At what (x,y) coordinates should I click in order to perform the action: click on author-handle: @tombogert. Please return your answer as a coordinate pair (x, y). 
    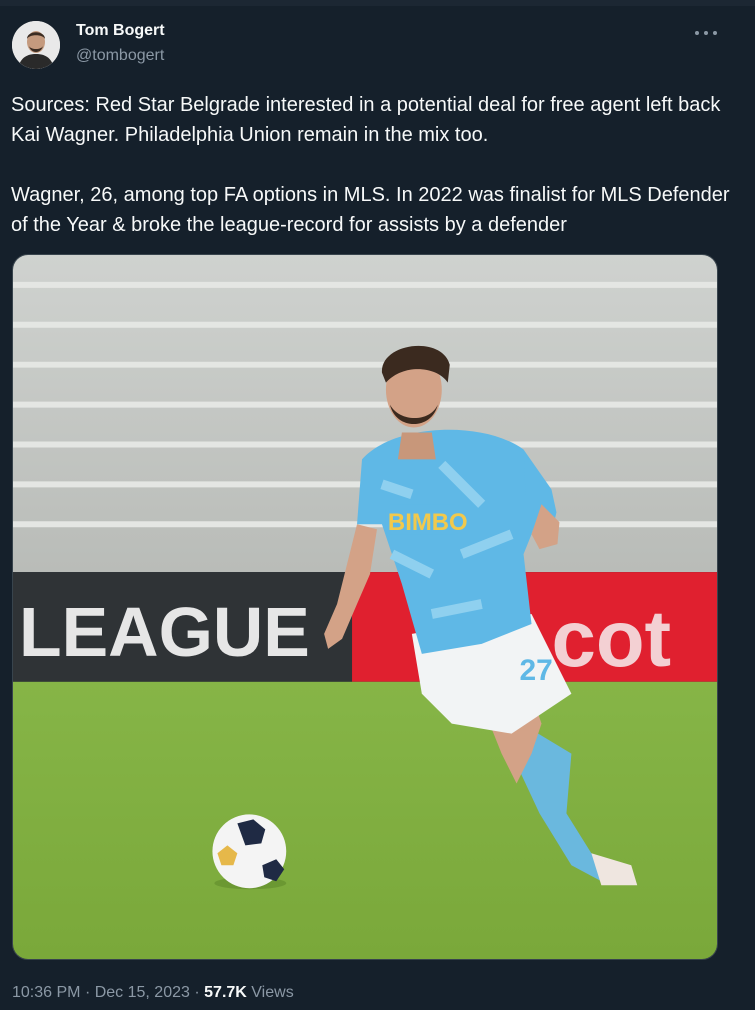
    Looking at the image, I should click on (120, 56).